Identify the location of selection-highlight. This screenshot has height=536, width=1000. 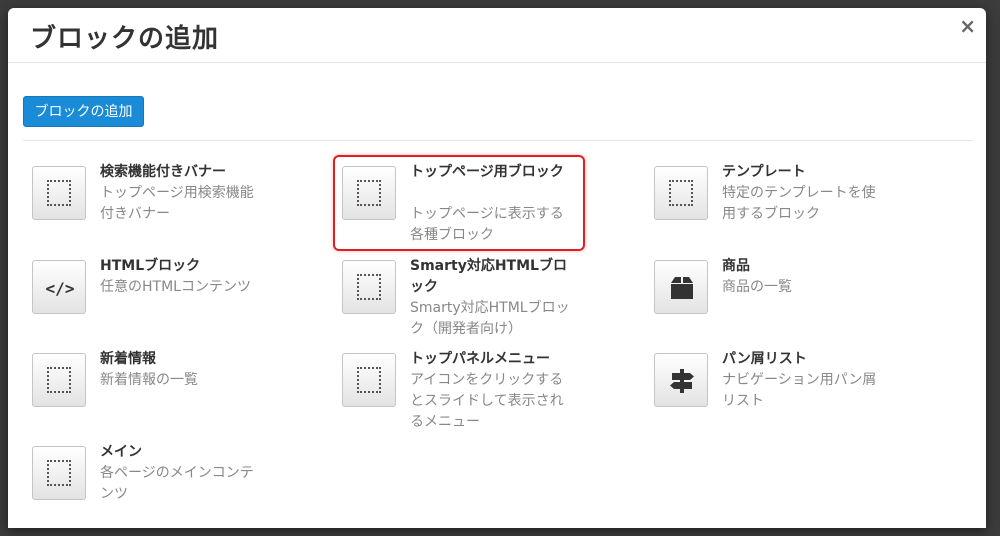
(459, 203).